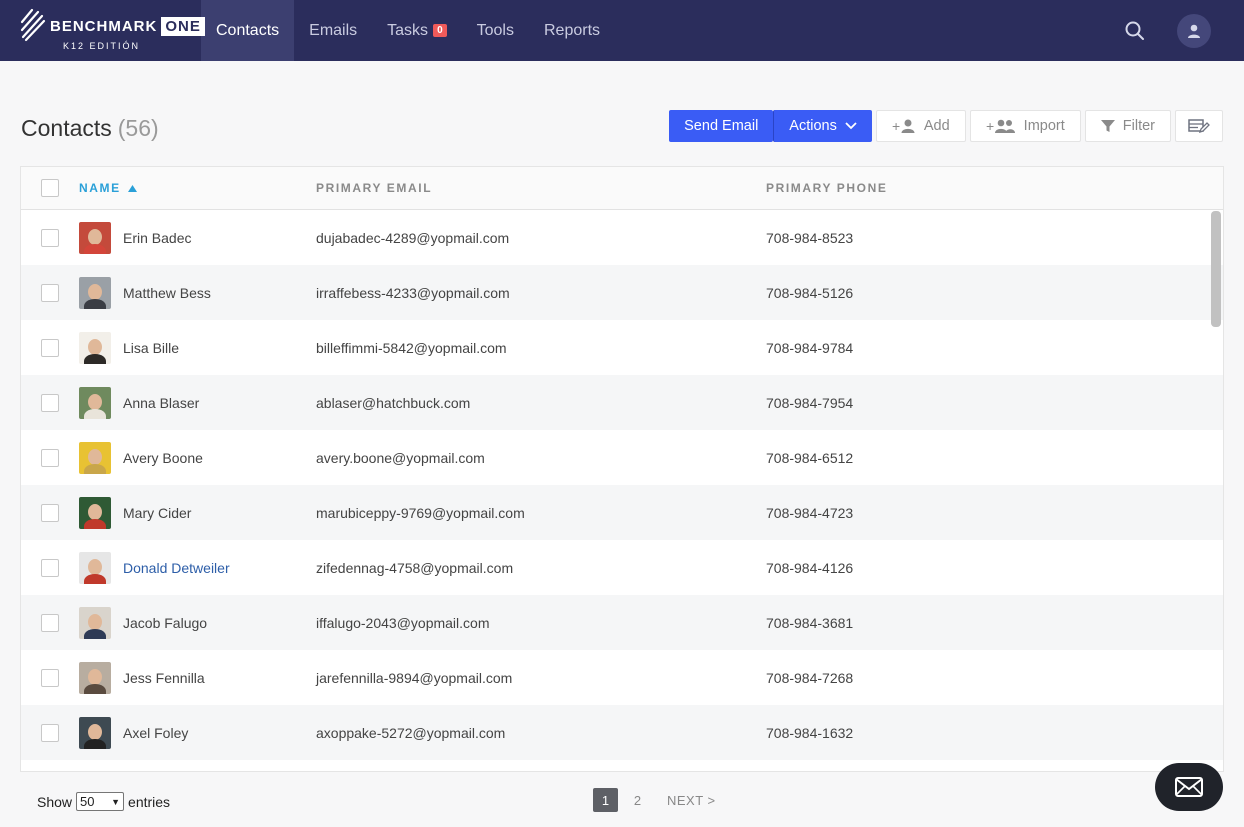  I want to click on page-1-button: 1, so click(605, 800).